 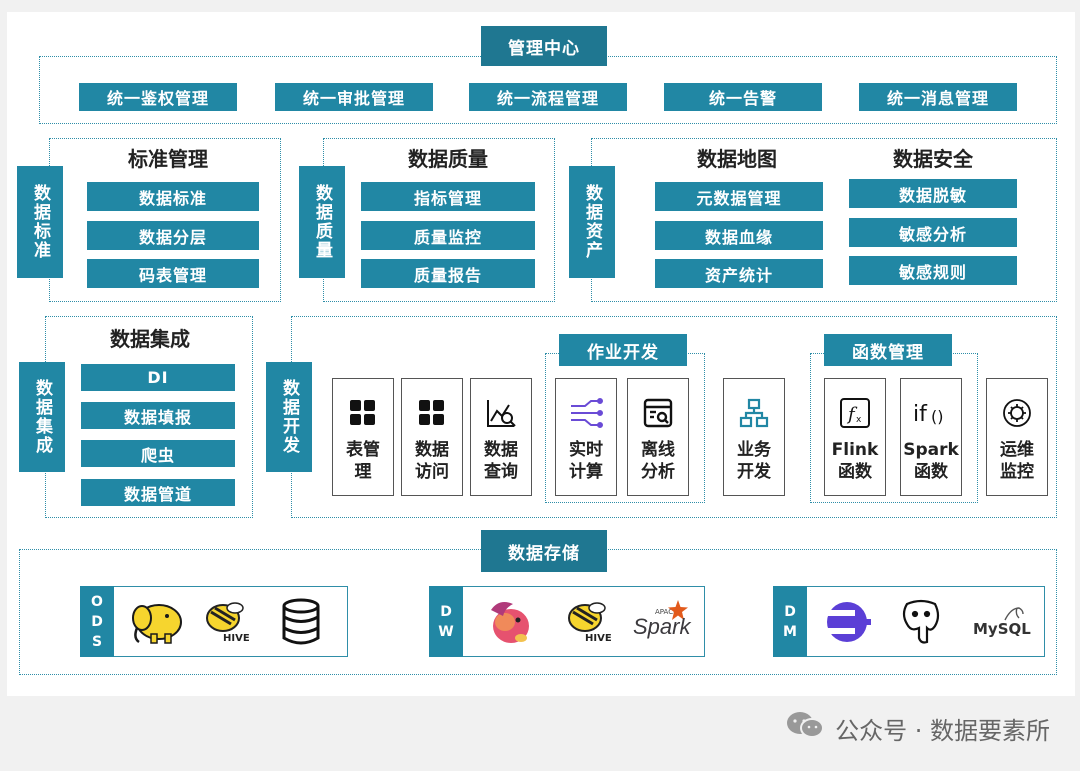 What do you see at coordinates (933, 270) in the screenshot?
I see `data-security-item: 敏感规则` at bounding box center [933, 270].